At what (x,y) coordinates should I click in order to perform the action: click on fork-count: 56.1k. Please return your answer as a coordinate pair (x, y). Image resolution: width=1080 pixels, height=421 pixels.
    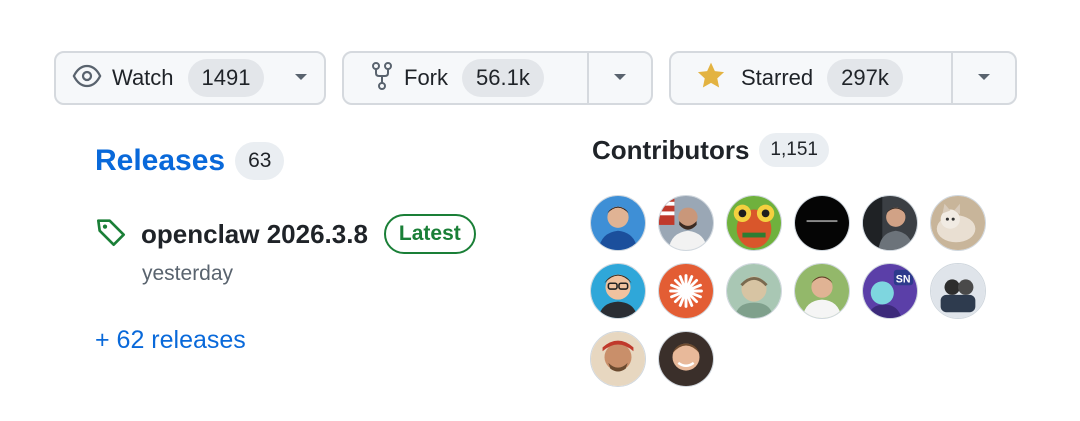
    Looking at the image, I should click on (503, 78).